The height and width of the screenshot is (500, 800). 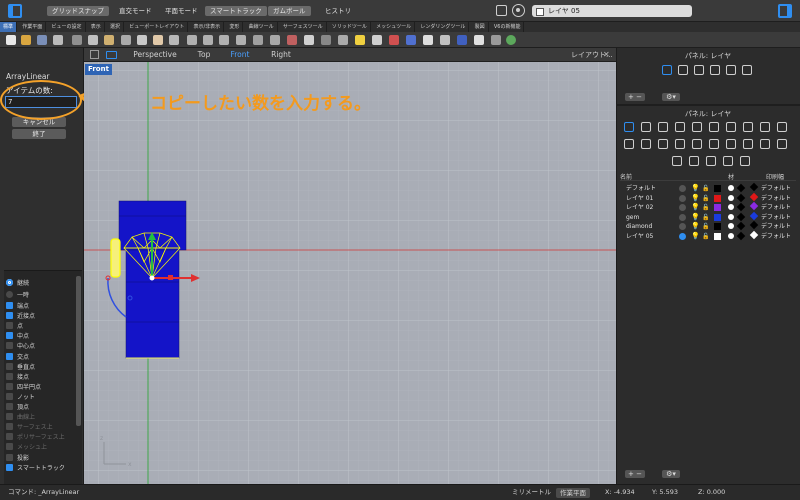 What do you see at coordinates (731, 188) in the screenshot?
I see `material-icon` at bounding box center [731, 188].